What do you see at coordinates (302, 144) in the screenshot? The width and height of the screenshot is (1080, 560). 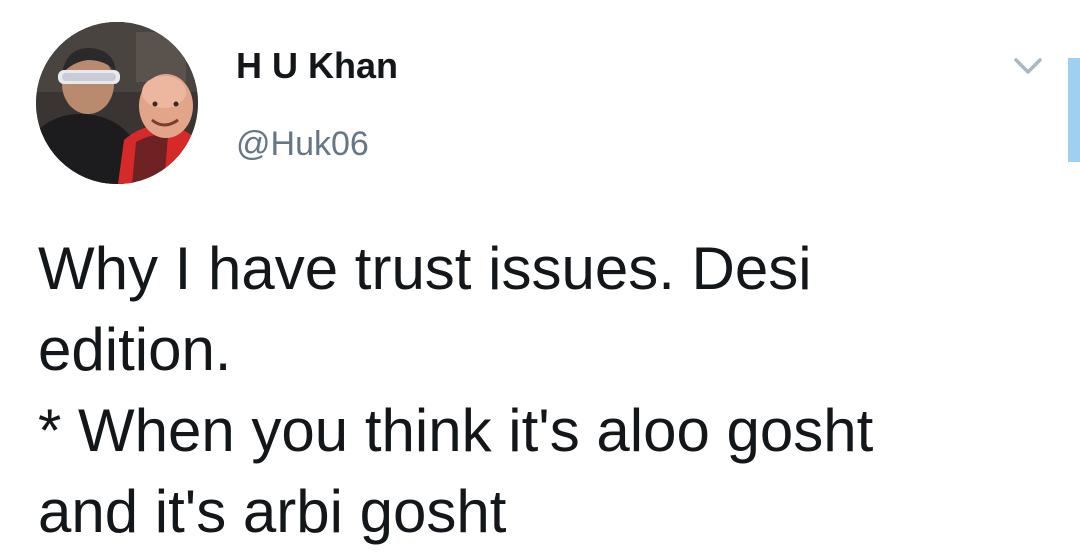 I see `author-handle: @Huk06` at bounding box center [302, 144].